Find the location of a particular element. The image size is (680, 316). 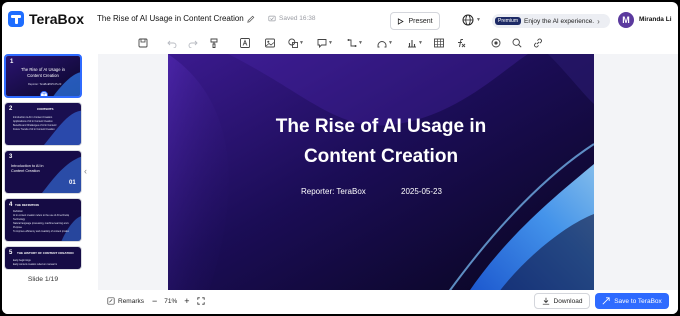

present-label: Present is located at coordinates (420, 21).